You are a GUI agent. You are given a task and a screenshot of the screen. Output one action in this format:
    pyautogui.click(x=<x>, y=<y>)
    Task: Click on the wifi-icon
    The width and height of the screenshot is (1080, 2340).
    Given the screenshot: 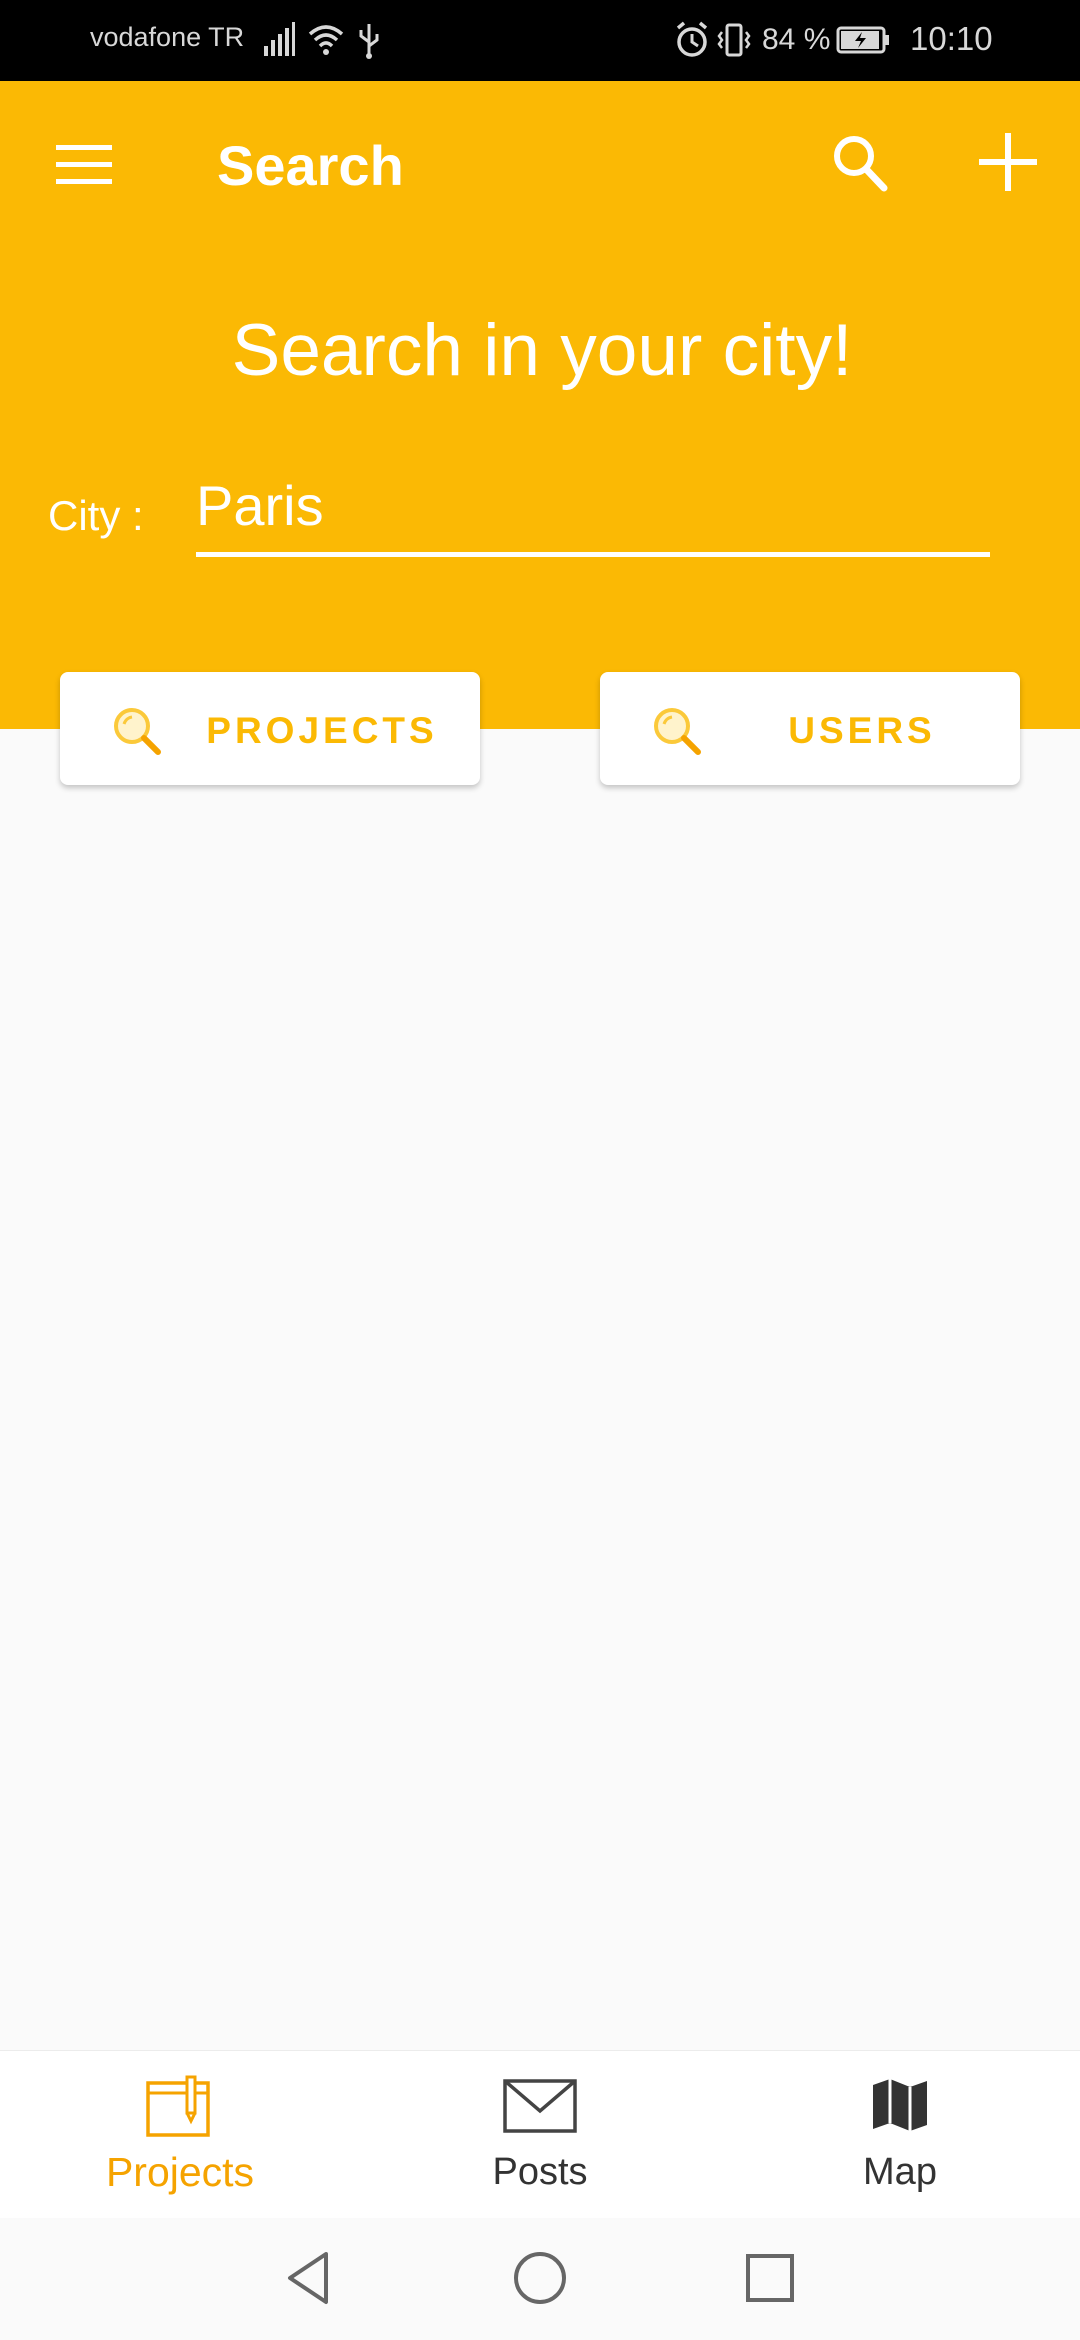 What is the action you would take?
    pyautogui.click(x=326, y=40)
    